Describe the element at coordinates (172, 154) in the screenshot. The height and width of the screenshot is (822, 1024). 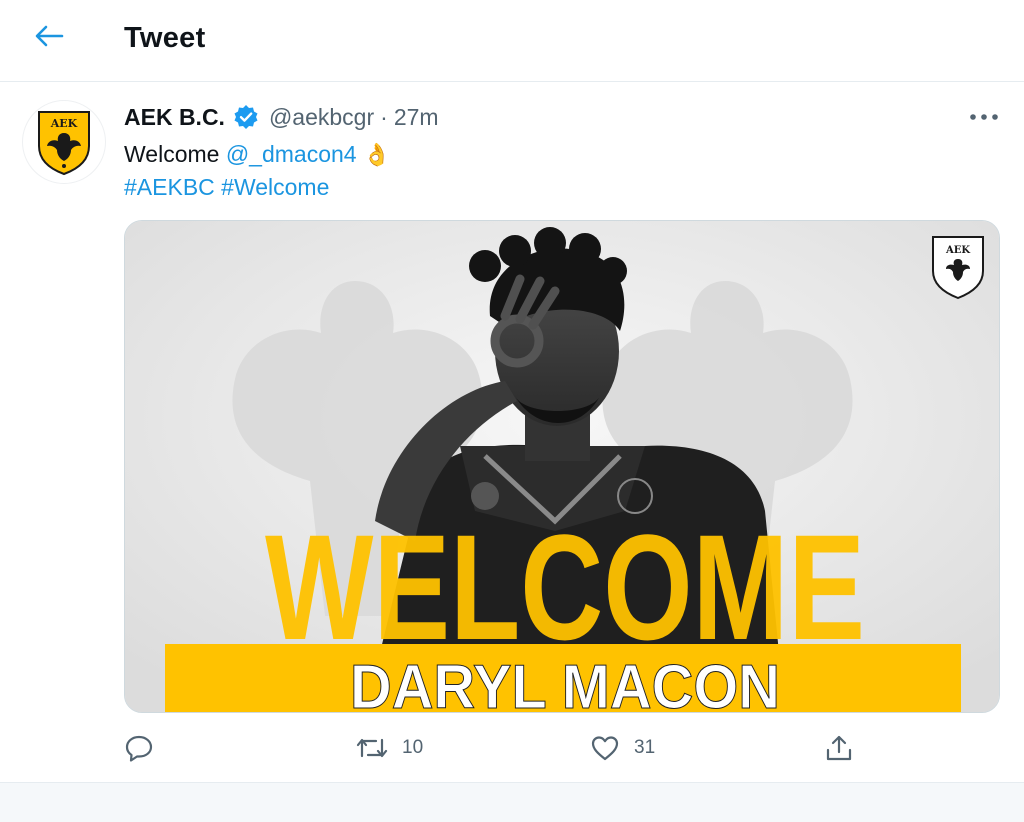
I see `tweet-welcome-text: Welcome` at that location.